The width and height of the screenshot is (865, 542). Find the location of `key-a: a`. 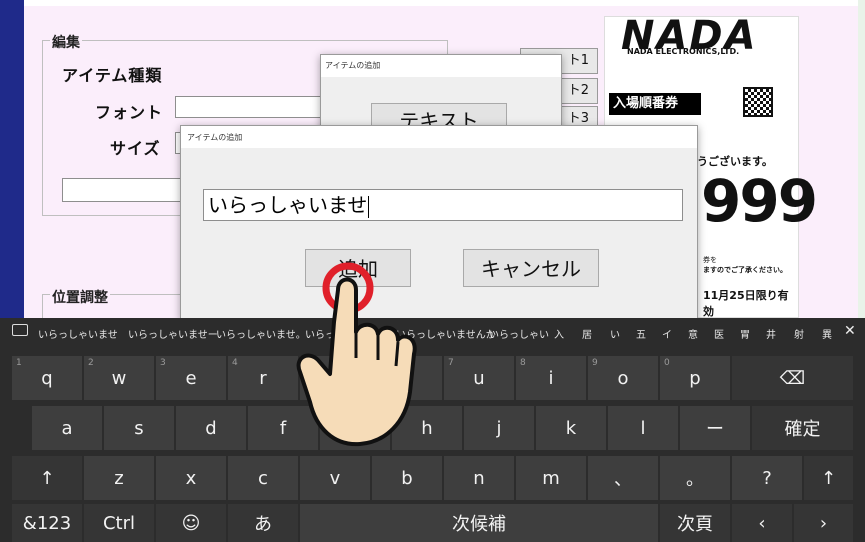

key-a: a is located at coordinates (67, 428).